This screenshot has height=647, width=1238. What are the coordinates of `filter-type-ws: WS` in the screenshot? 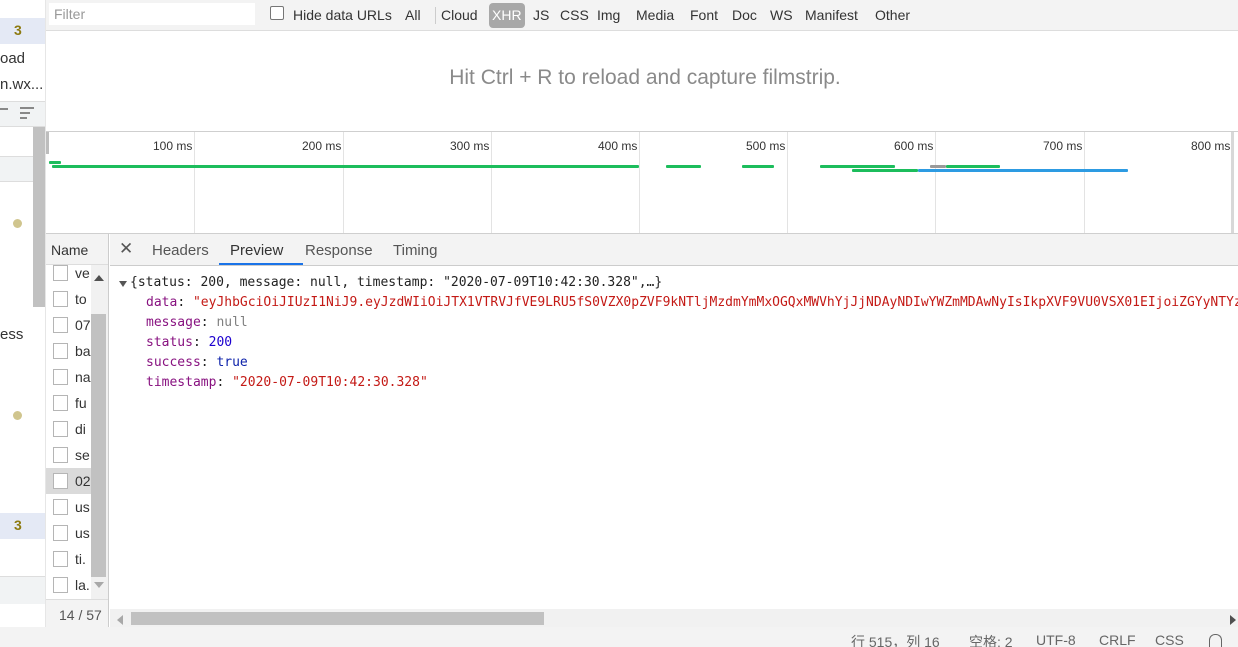 It's located at (781, 15).